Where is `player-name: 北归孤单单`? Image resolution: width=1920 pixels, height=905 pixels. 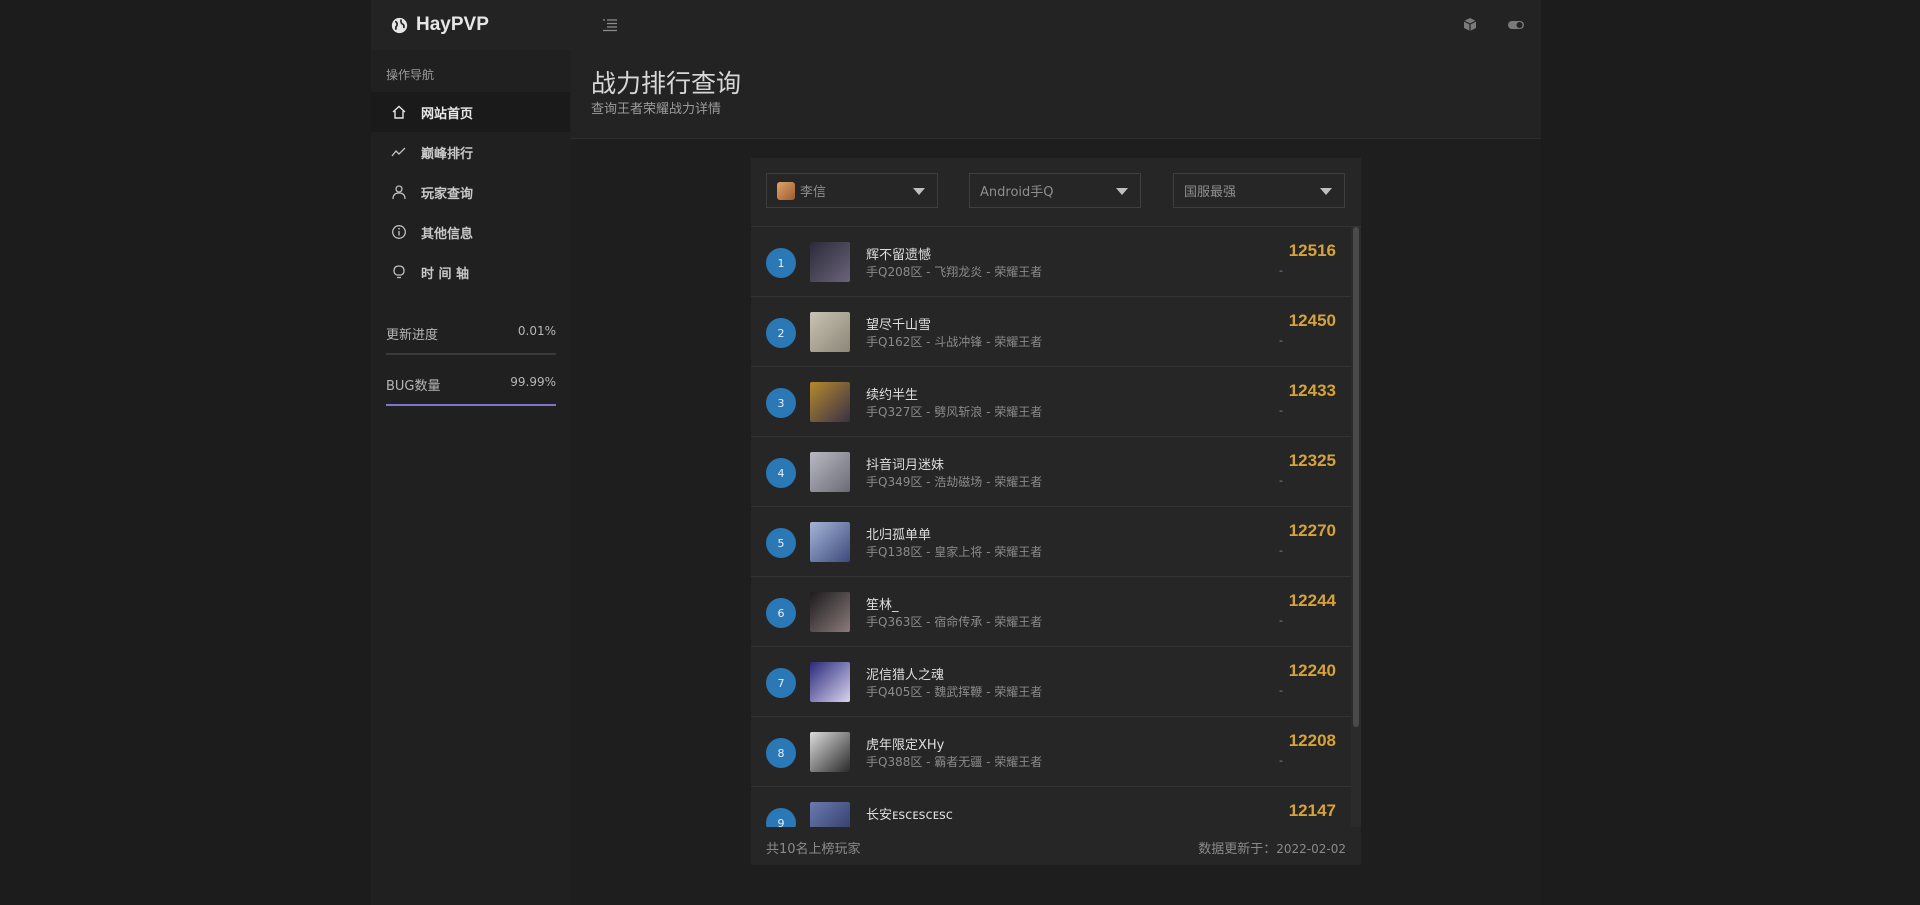
player-name: 北归孤单单 is located at coordinates (899, 535).